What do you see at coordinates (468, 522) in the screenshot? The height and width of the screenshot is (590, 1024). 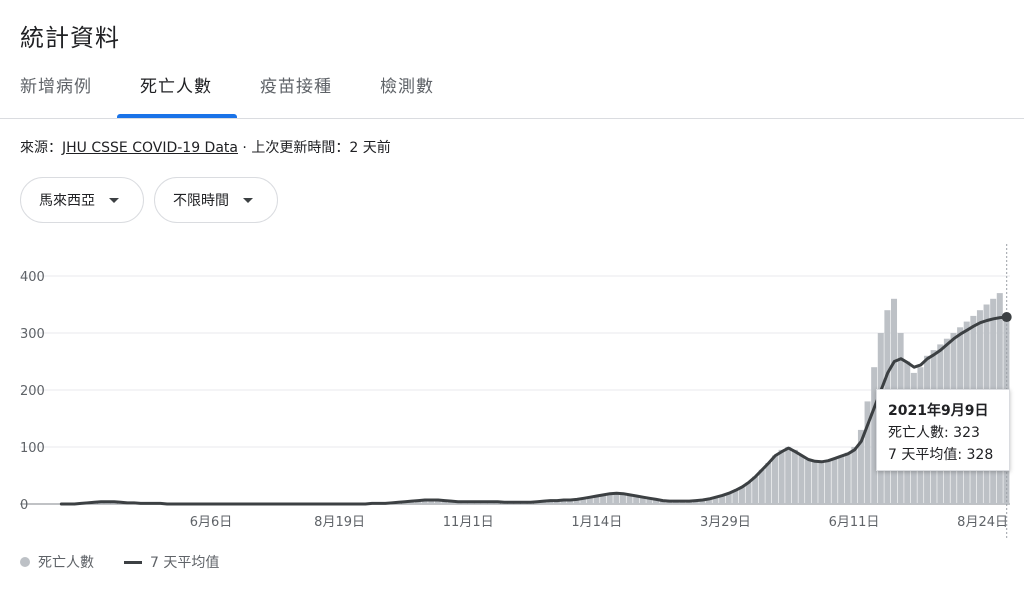 I see `x-tick-label: 11月1日` at bounding box center [468, 522].